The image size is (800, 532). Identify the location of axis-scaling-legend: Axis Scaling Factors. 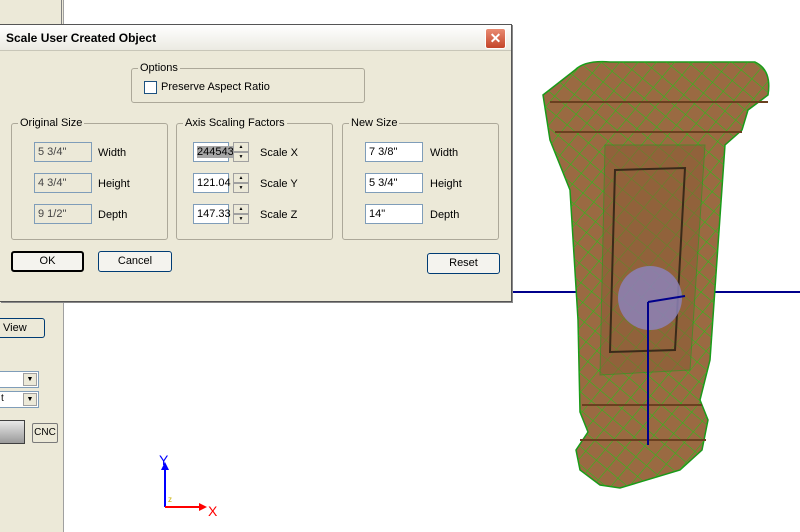
(235, 123).